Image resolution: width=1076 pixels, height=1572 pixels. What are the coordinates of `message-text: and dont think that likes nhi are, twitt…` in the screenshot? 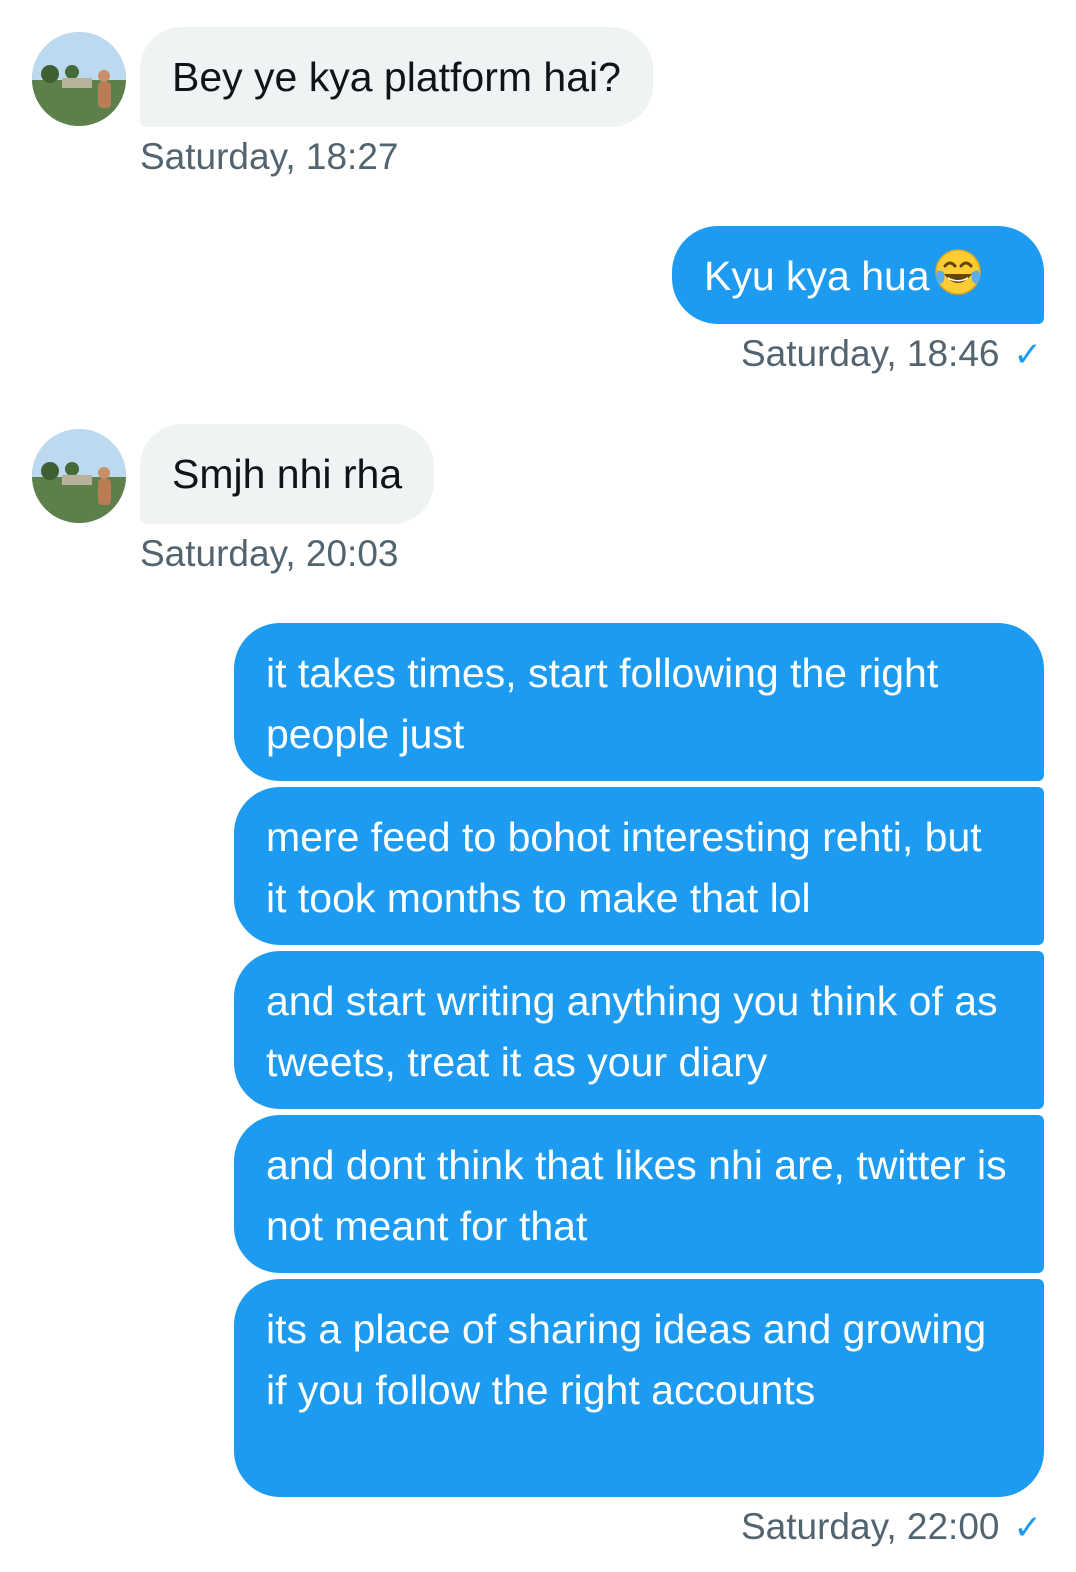 It's located at (636, 1195).